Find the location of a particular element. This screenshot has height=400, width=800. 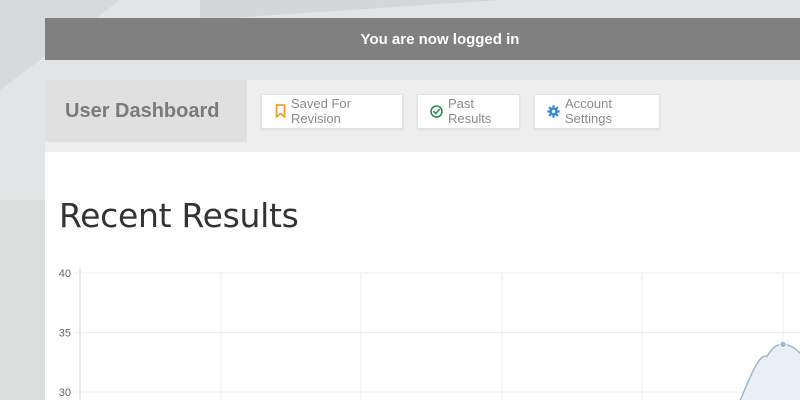

gear-icon is located at coordinates (553, 111).